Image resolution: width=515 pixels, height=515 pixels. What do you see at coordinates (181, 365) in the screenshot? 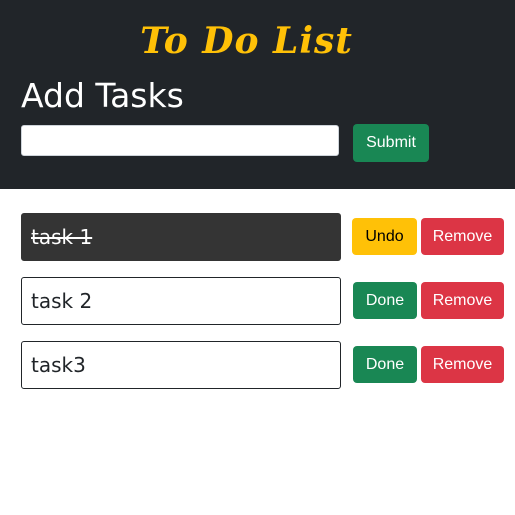
I see `task-text: task3` at bounding box center [181, 365].